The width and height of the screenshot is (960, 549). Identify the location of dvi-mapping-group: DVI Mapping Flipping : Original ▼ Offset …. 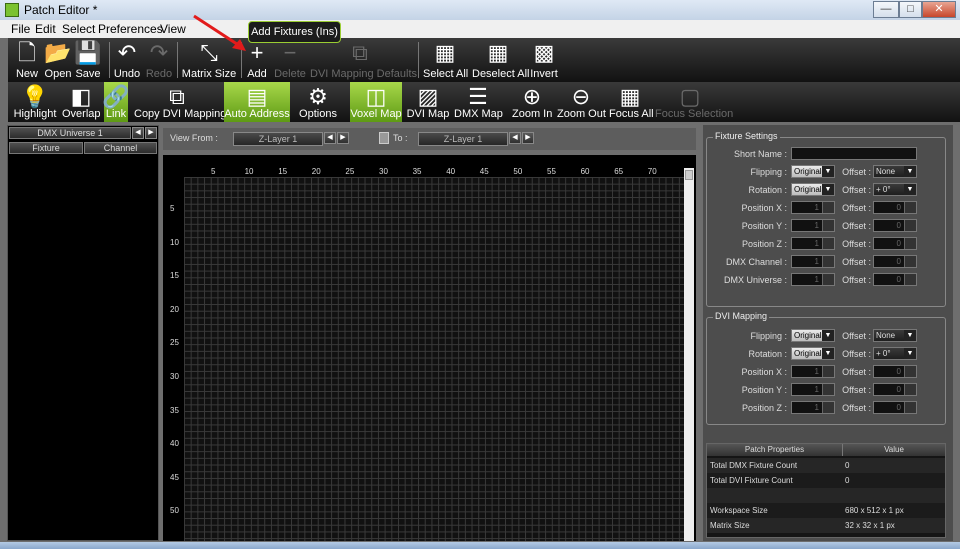
(826, 368).